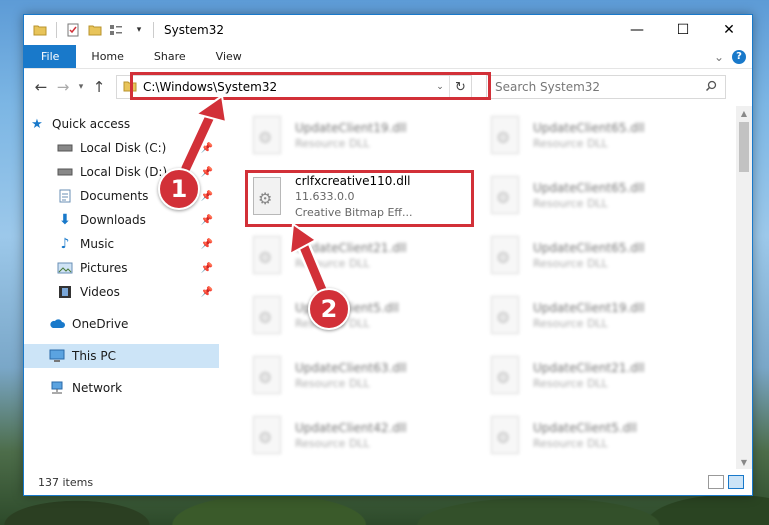 This screenshot has height=525, width=769. Describe the element at coordinates (139, 30) in the screenshot. I see `customize-toolbar-chevron-icon: ▾` at that location.